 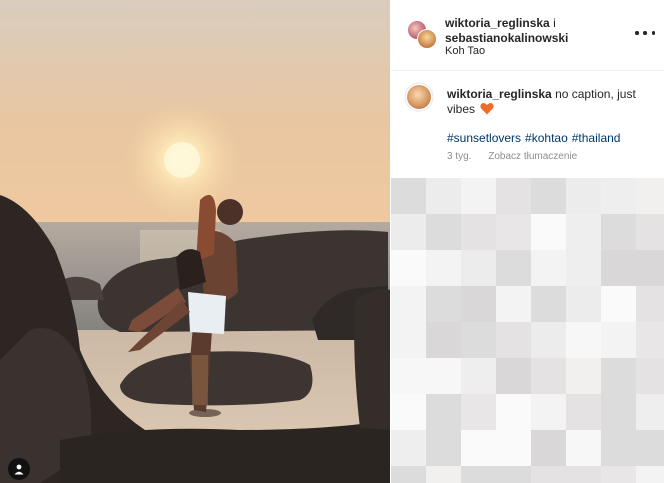 I want to click on translate-link: Zobacz tłumaczenie, so click(x=532, y=156).